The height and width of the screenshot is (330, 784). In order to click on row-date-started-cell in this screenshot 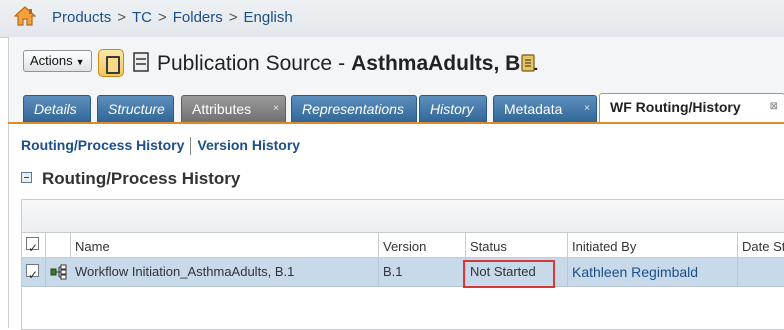, I will do `click(761, 272)`.